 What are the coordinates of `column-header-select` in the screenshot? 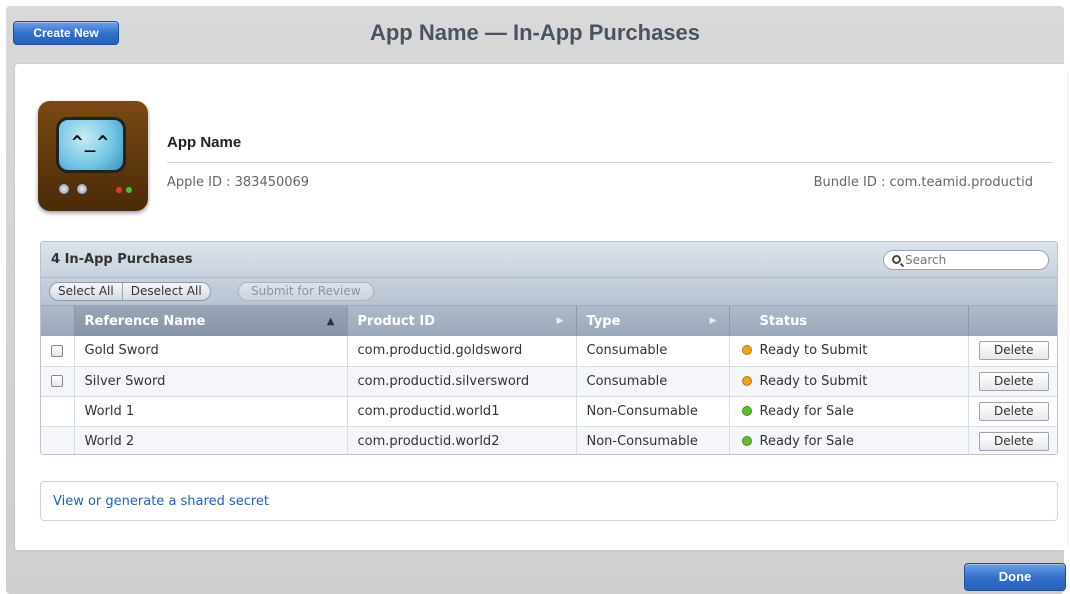 It's located at (58, 321).